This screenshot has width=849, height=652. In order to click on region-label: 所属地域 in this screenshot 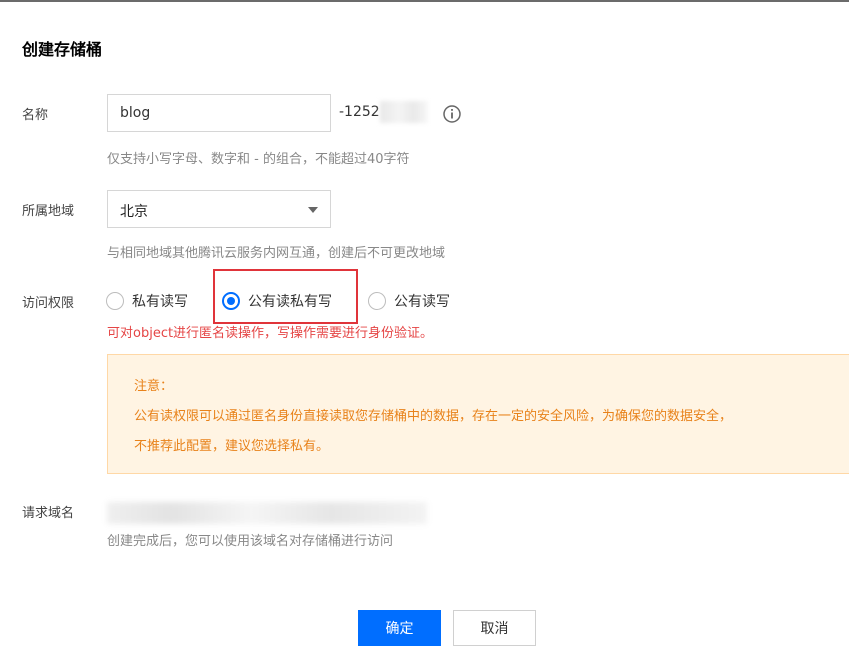, I will do `click(48, 211)`.